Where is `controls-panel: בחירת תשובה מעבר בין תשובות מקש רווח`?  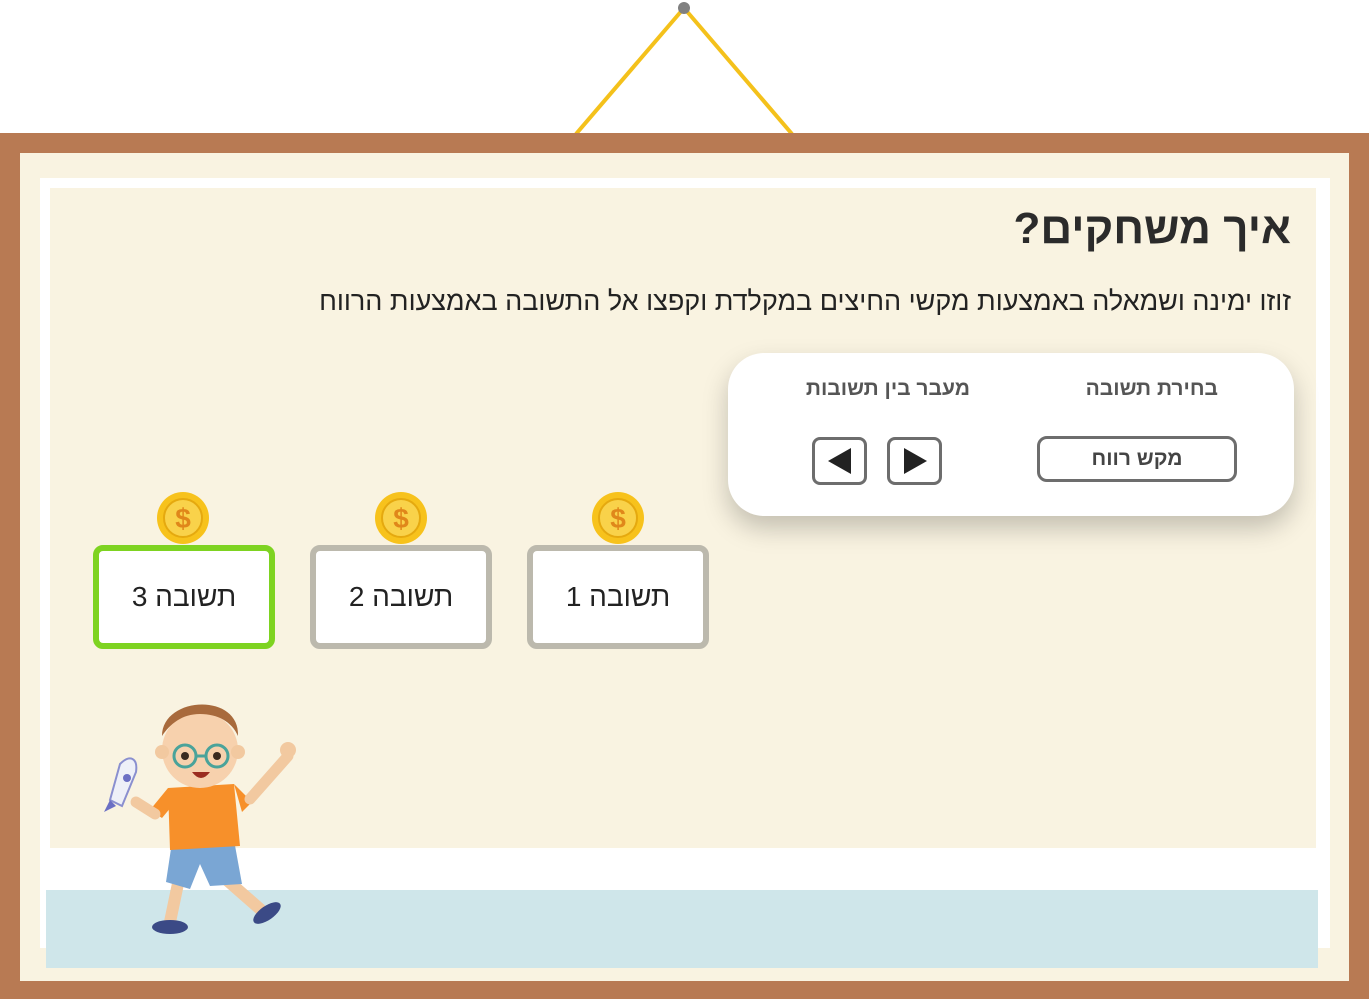
controls-panel: בחירת תשובה מעבר בין תשובות מקש רווח is located at coordinates (1011, 434).